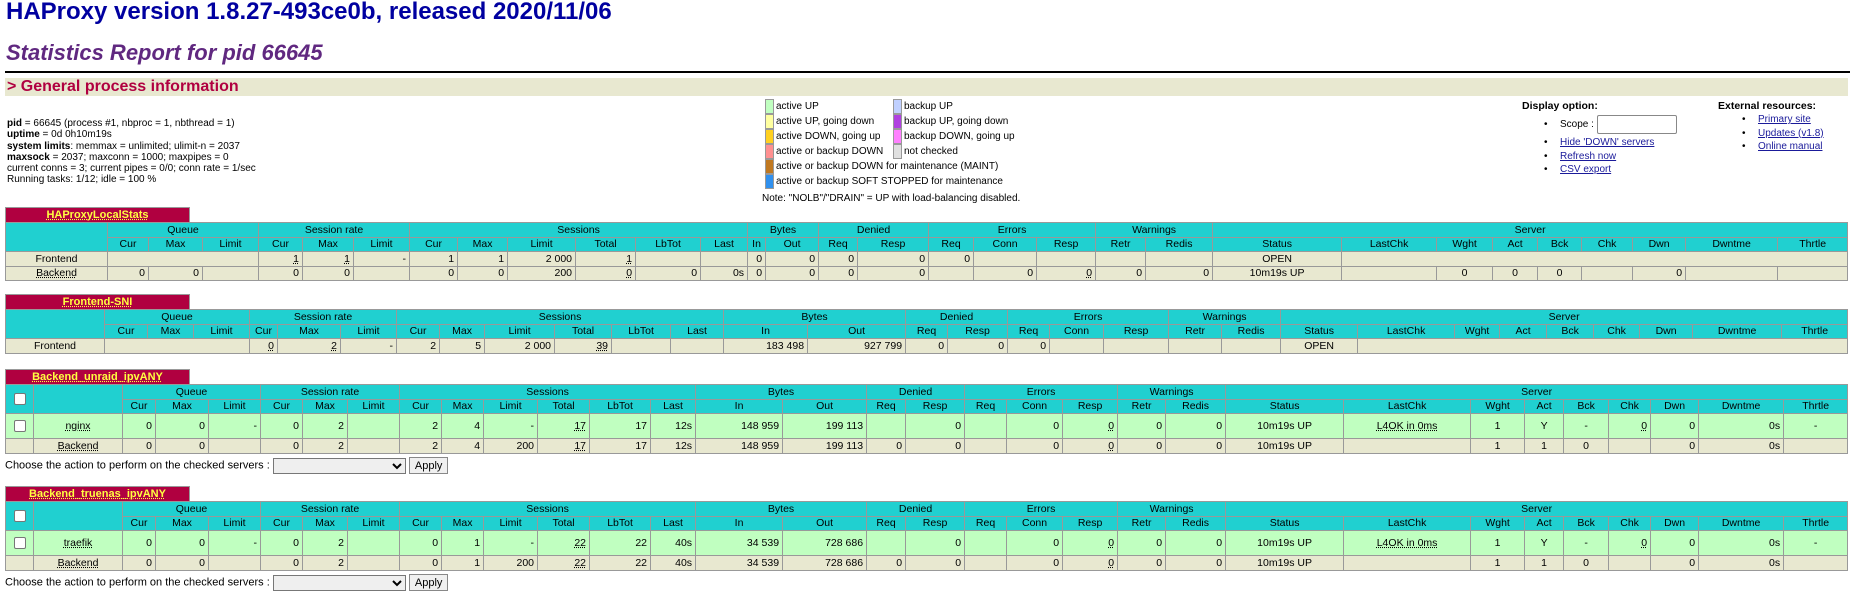  What do you see at coordinates (1607, 142) in the screenshot?
I see `hide-down-servers-link: Hide 'DOWN' servers` at bounding box center [1607, 142].